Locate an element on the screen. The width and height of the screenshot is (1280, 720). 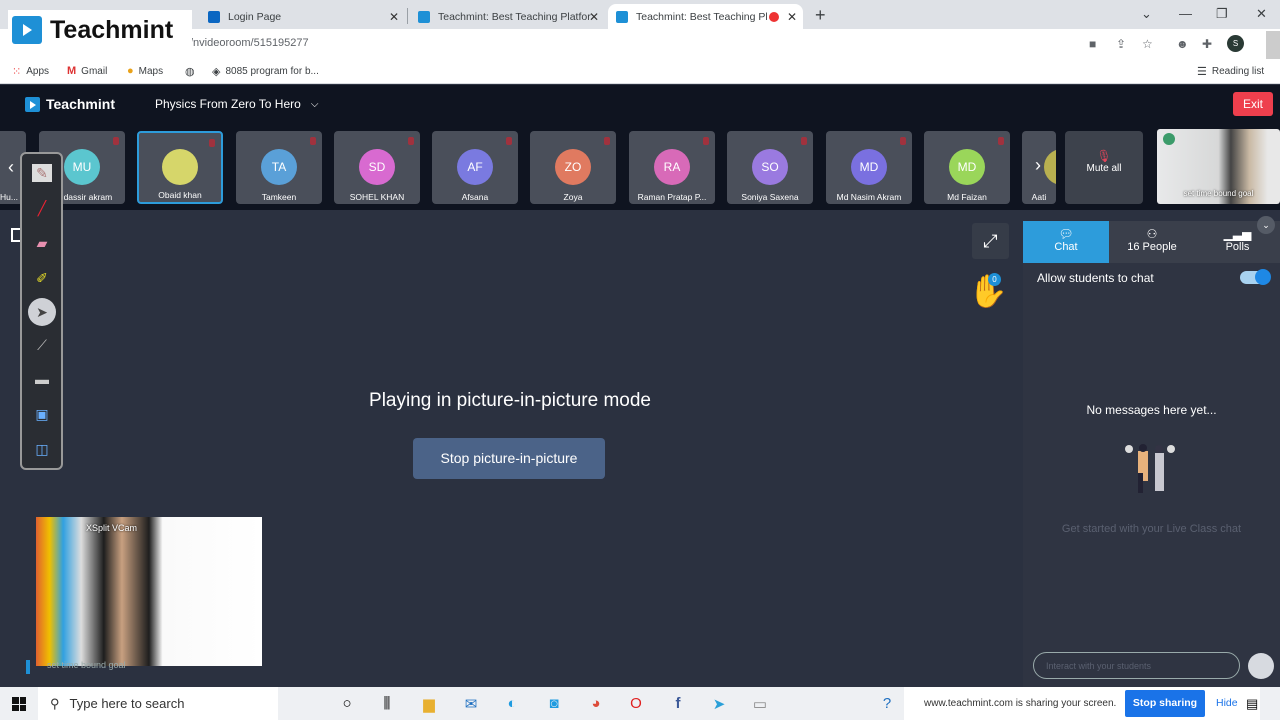
stop-sharing-button: Stop sharing is located at coordinates (1165, 703).